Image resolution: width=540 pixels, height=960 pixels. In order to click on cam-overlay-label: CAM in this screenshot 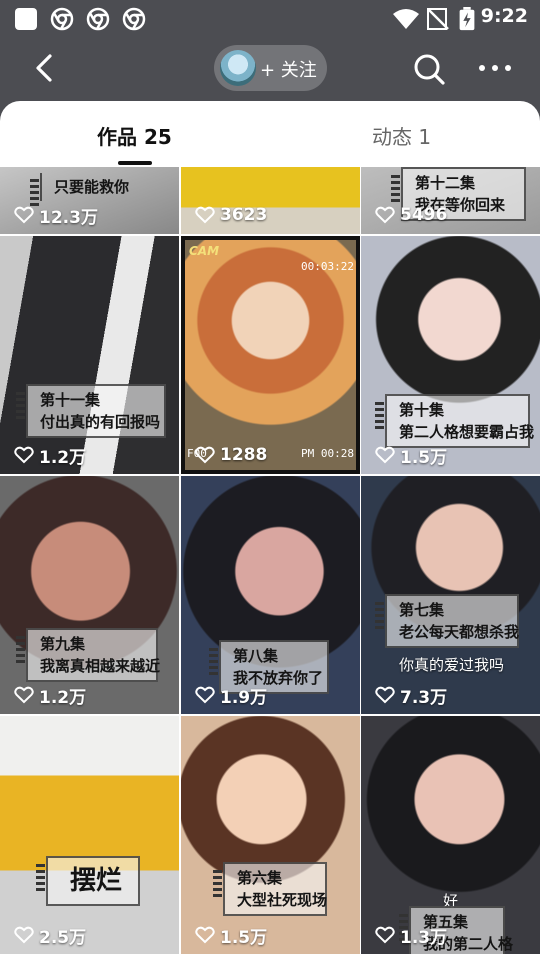, I will do `click(204, 251)`.